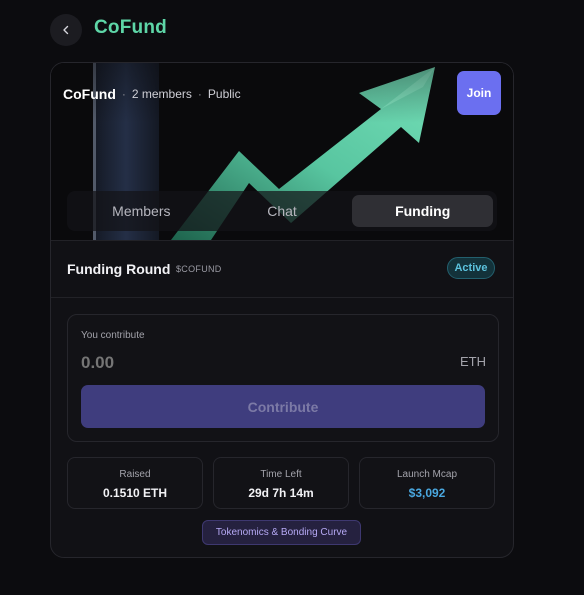 Image resolution: width=584 pixels, height=595 pixels. I want to click on stat-value: 0.1510 ETH, so click(135, 493).